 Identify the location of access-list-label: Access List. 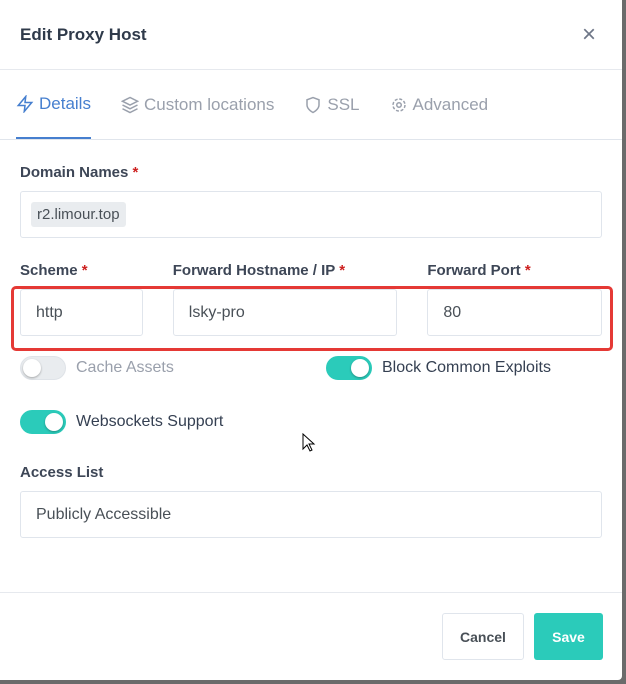
(62, 472).